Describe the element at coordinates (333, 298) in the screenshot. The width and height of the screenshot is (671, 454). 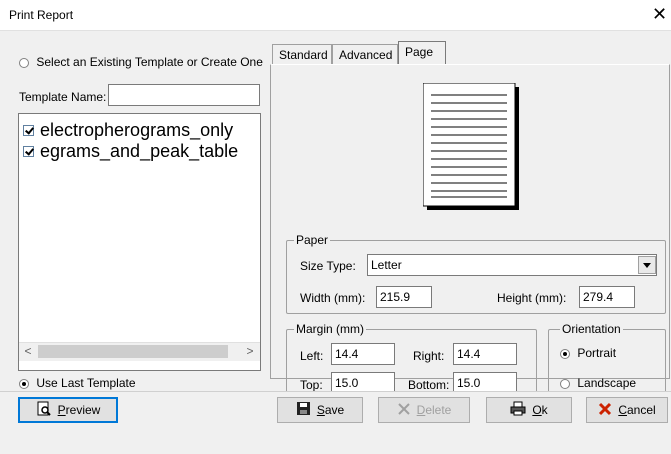
I see `width-label: Width (mm):` at that location.